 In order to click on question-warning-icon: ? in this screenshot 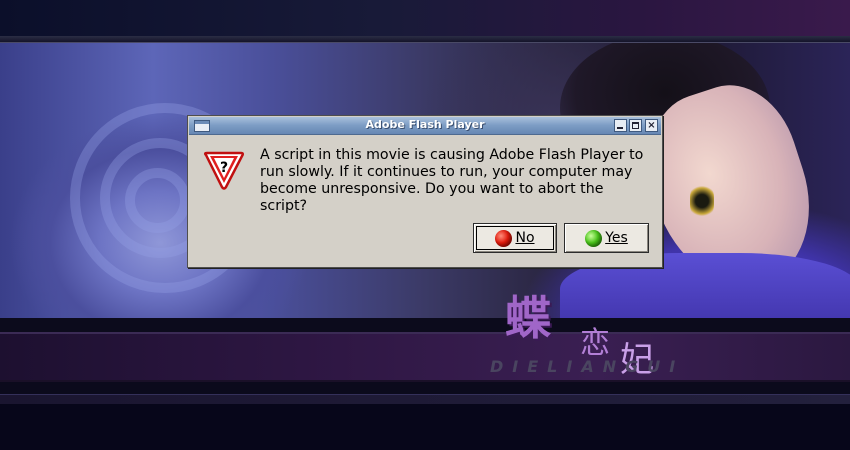, I will do `click(224, 170)`.